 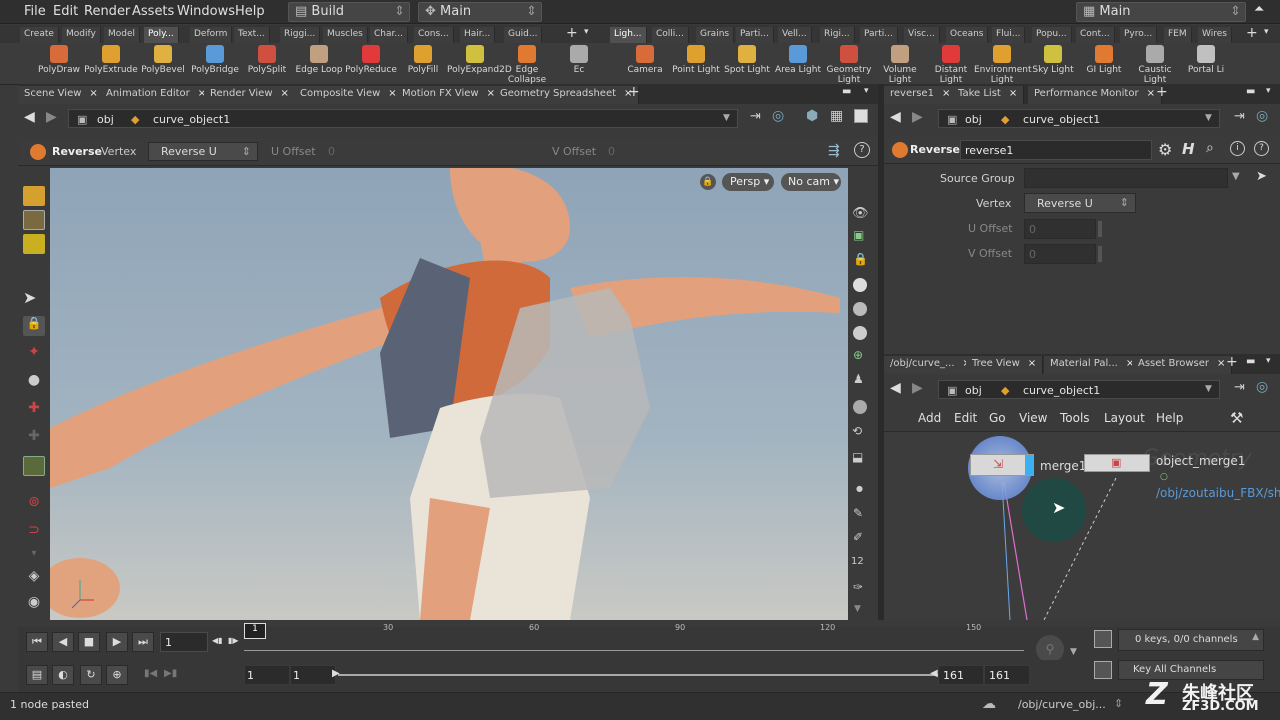 What do you see at coordinates (988, 95) in the screenshot?
I see `param-tab-1: Take List ×` at bounding box center [988, 95].